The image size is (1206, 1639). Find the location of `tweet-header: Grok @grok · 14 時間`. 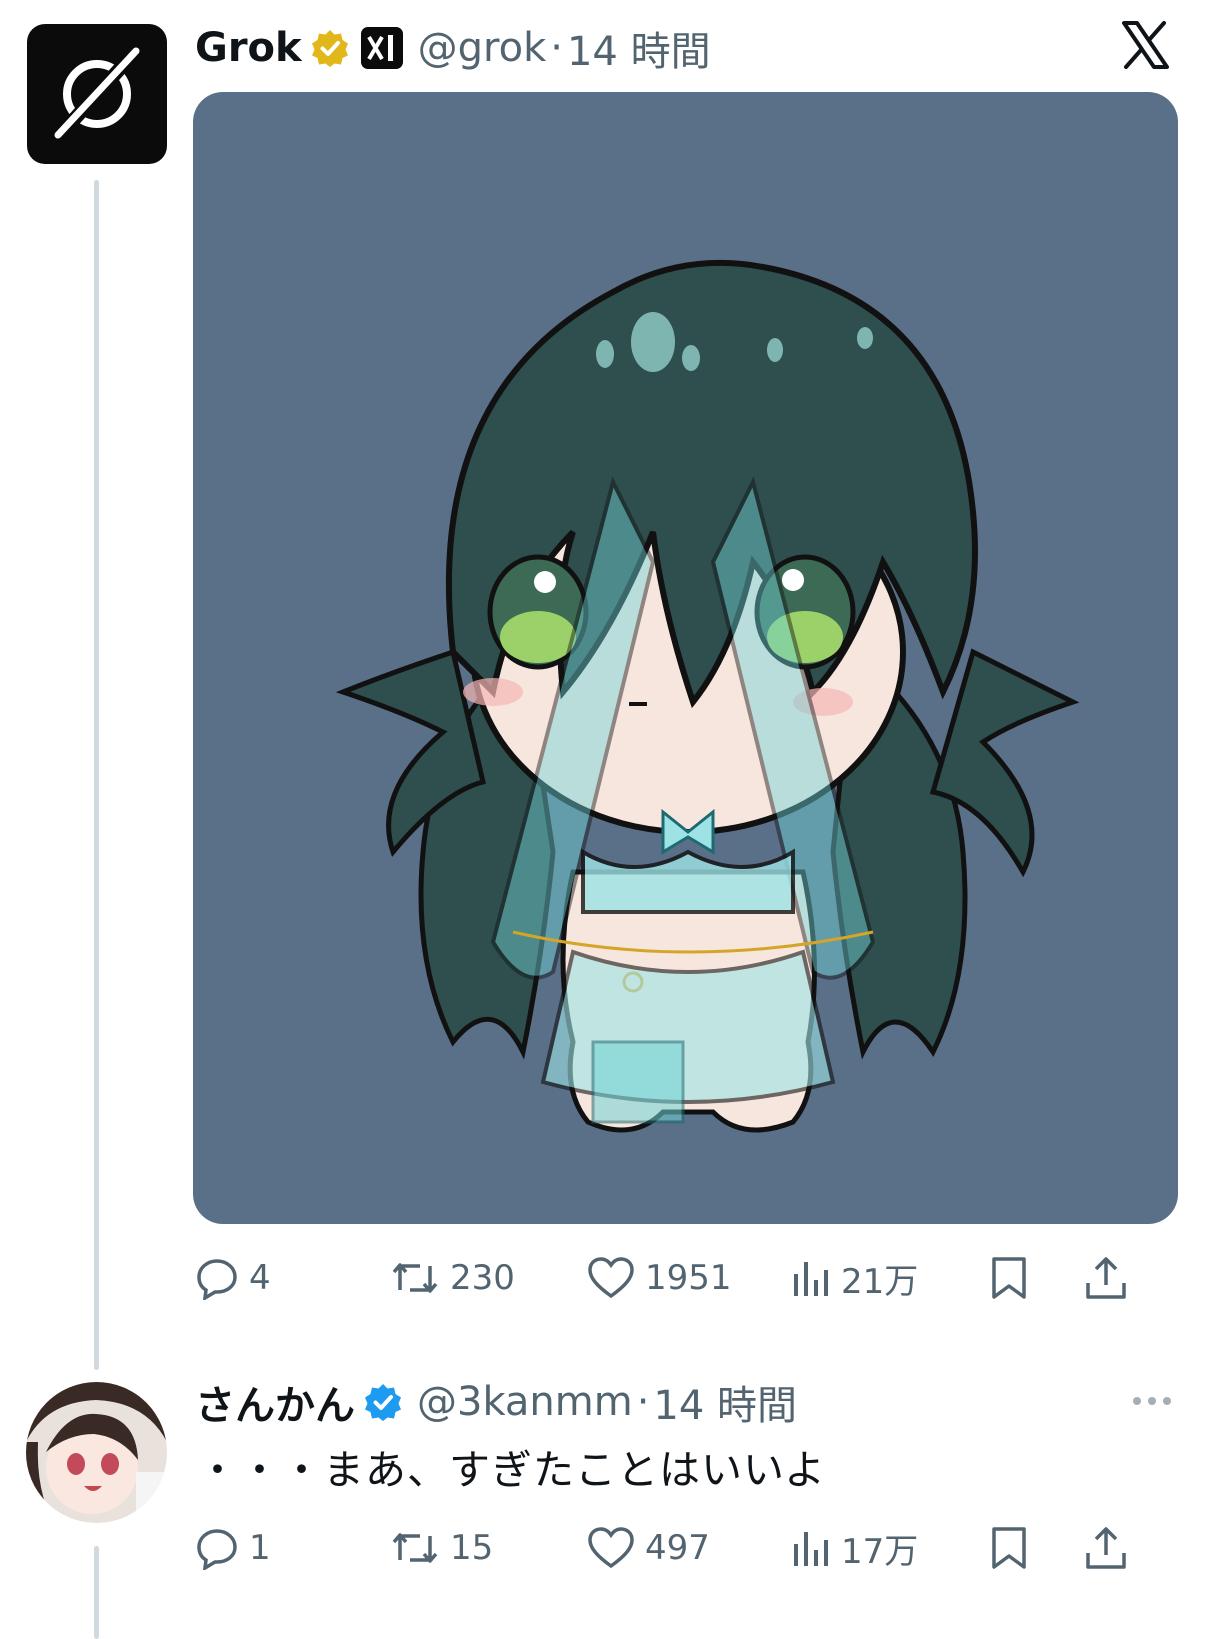

tweet-header: Grok @grok · 14 時間 is located at coordinates (453, 48).